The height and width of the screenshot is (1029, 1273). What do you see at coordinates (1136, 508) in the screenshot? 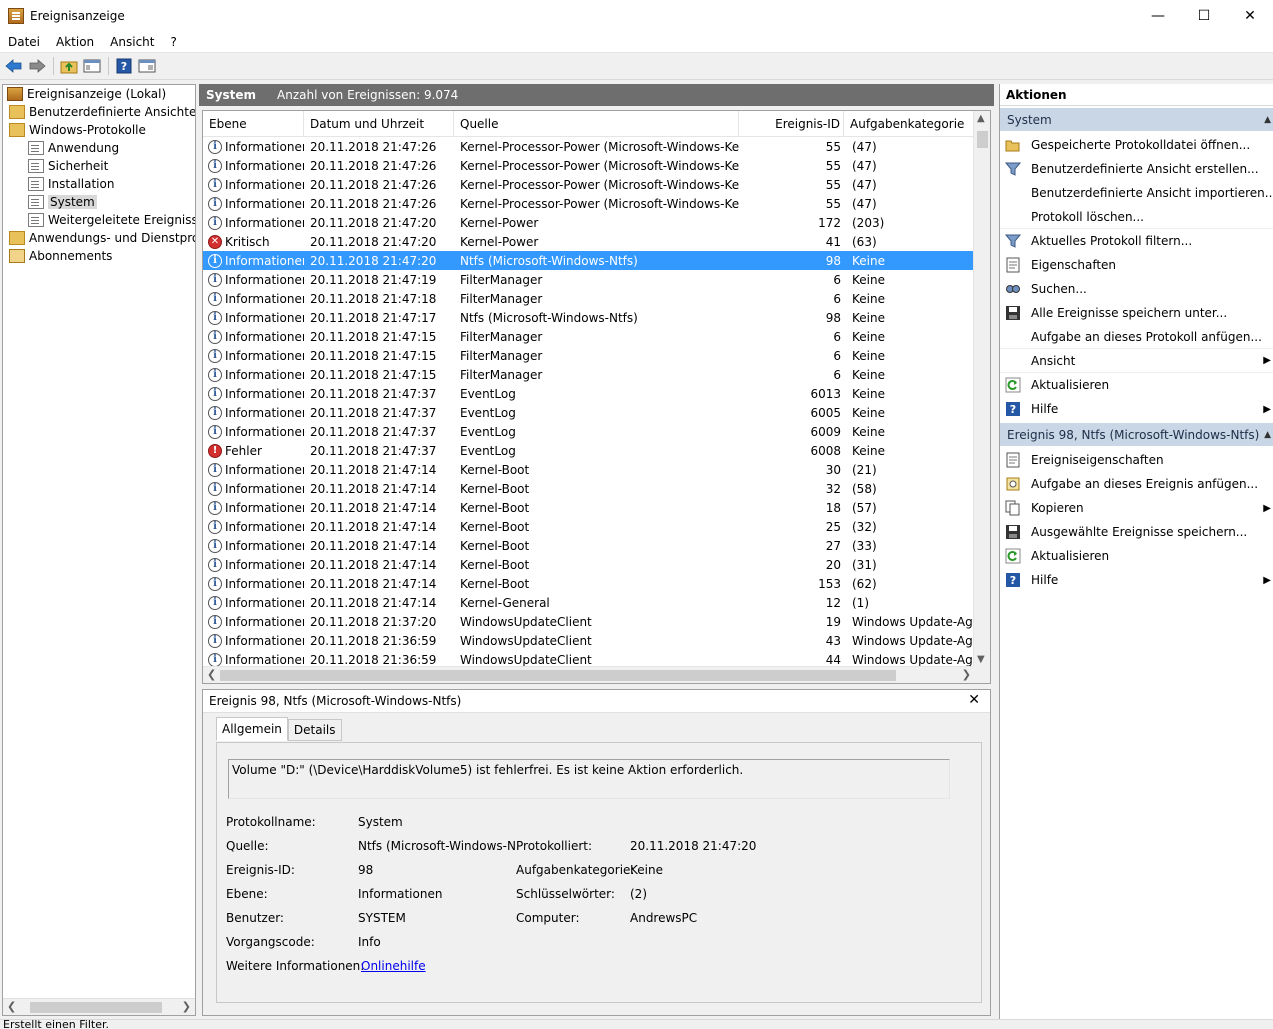
I see `action-item: Kopieren ▶` at bounding box center [1136, 508].